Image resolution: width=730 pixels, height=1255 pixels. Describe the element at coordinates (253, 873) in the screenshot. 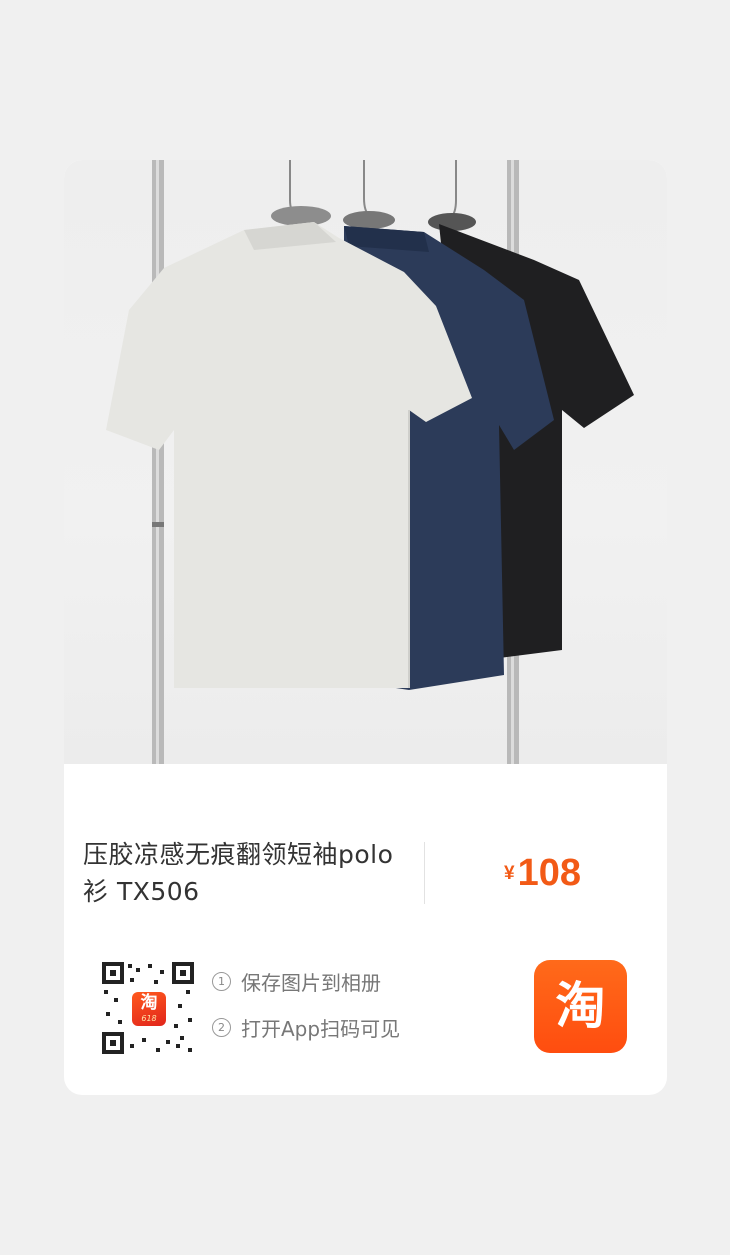

I see `product-title: 压胶凉感无痕翻领短袖polo 衫 TX506` at that location.